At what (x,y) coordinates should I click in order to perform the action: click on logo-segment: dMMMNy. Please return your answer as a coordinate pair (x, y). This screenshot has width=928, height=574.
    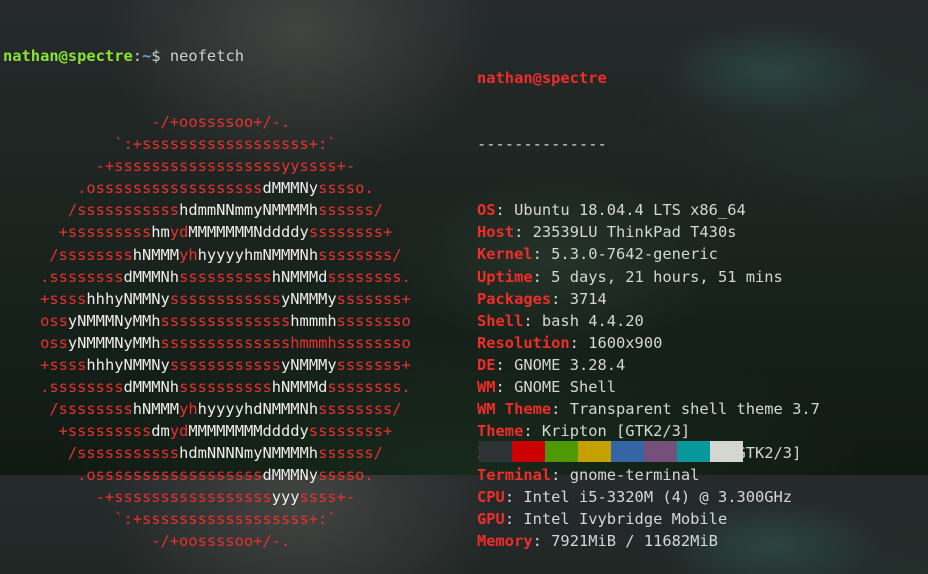
    Looking at the image, I should click on (290, 188).